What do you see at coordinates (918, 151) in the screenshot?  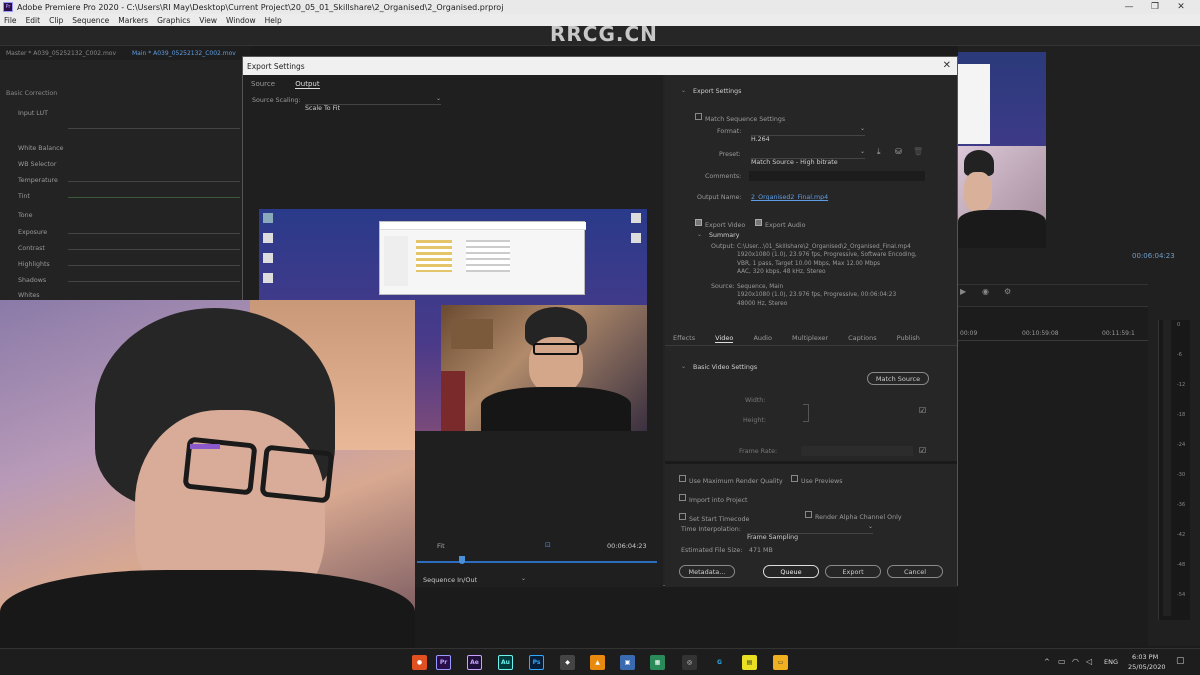 I see `delete-preset-icon: 🗑` at bounding box center [918, 151].